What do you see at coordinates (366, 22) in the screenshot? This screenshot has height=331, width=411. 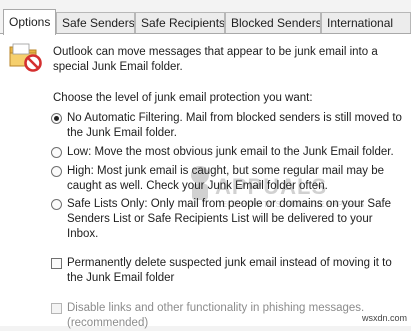 I see `tab-international: International` at bounding box center [366, 22].